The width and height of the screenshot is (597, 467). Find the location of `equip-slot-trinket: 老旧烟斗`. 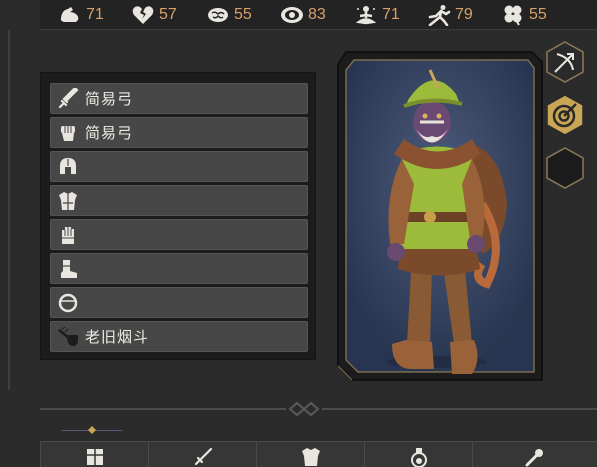

equip-slot-trinket: 老旧烟斗 is located at coordinates (179, 336).